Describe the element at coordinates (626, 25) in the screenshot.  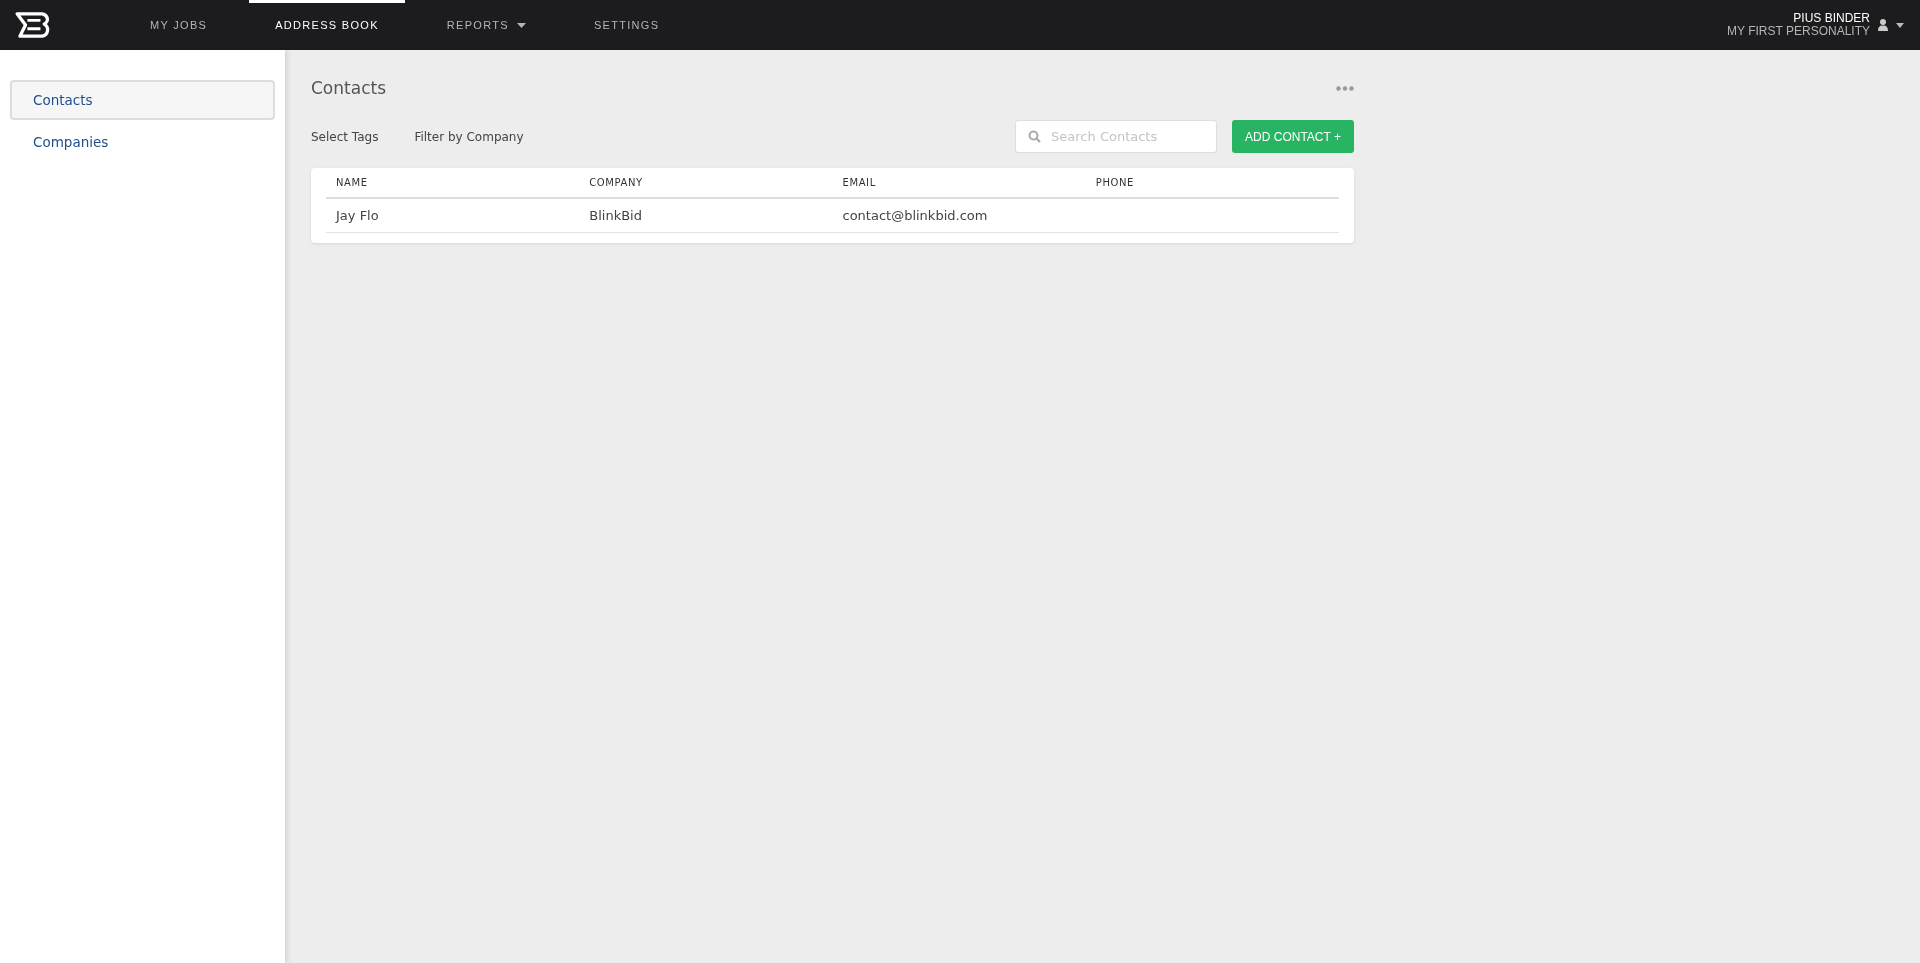
I see `nav-tab: SETTINGS` at that location.